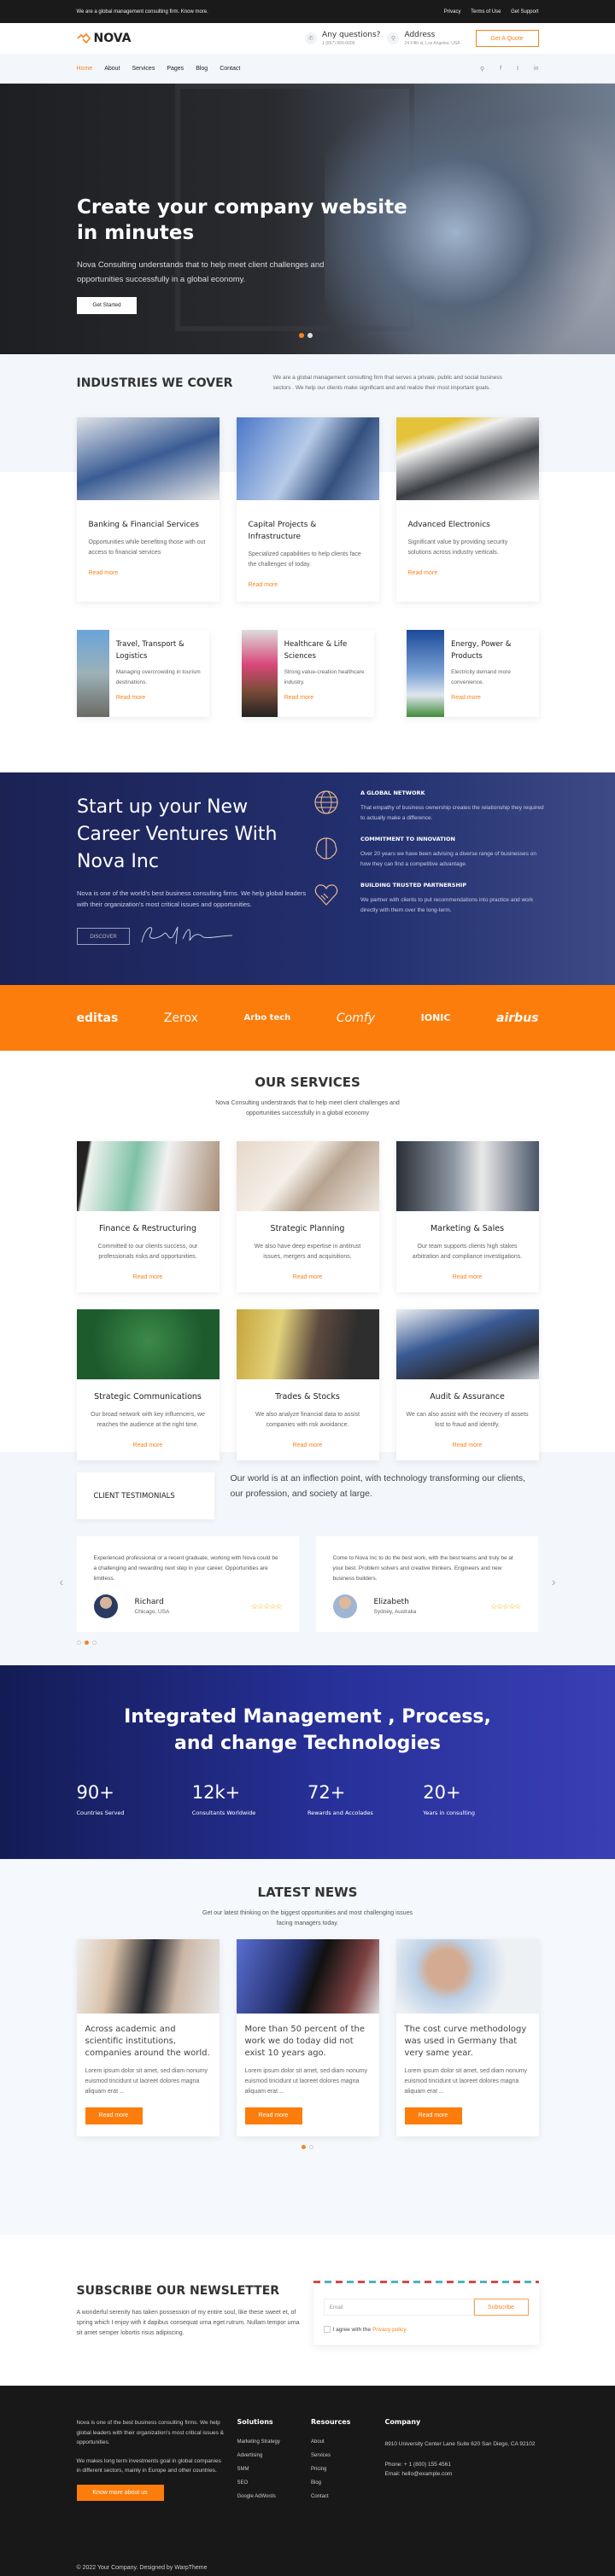  I want to click on stat-label: Consultants Worldwide, so click(223, 1813).